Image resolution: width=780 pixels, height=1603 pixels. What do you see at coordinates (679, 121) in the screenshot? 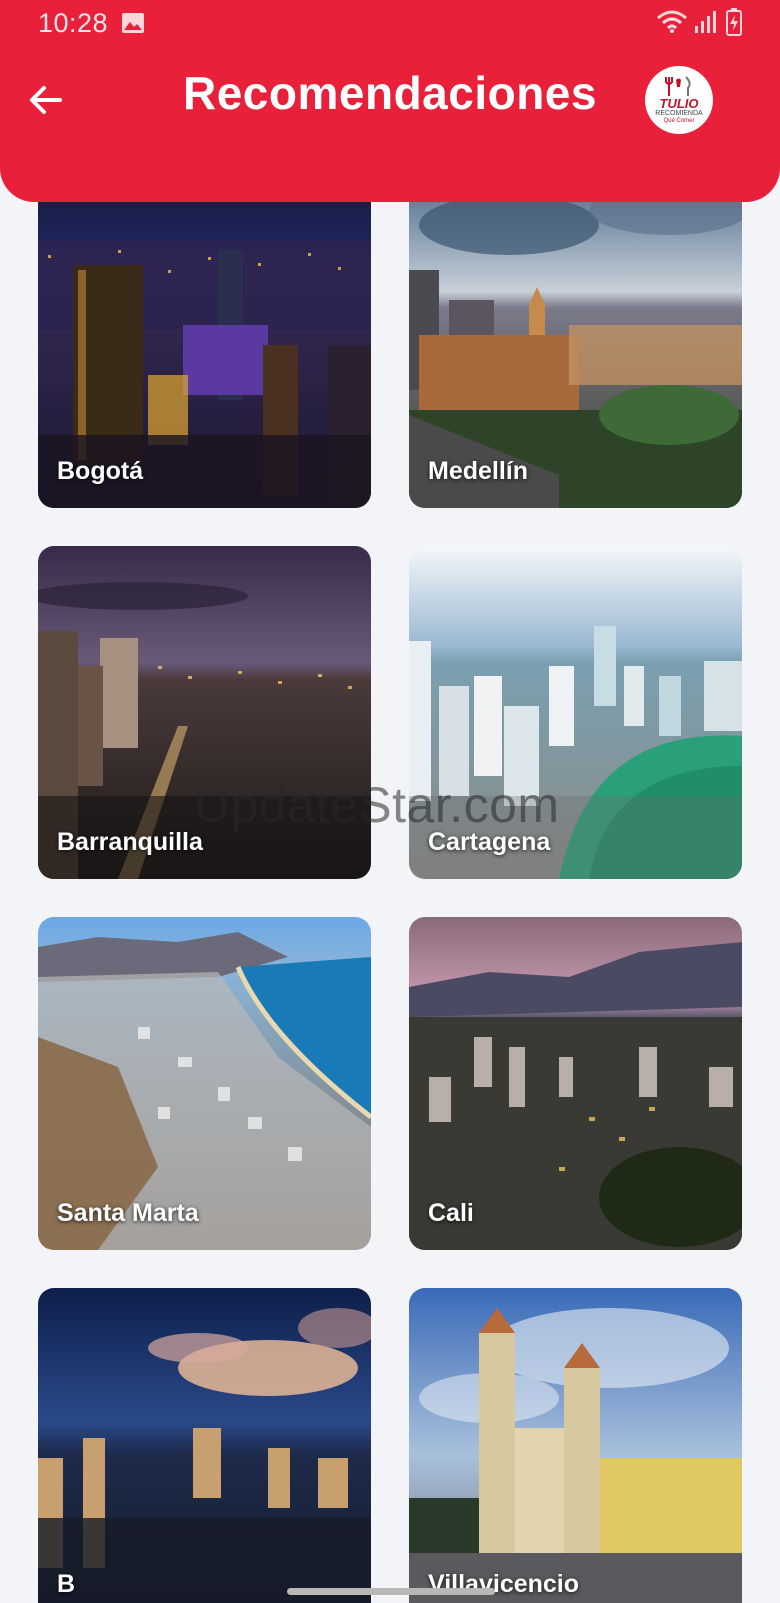
I see `logo-tagline: Qué Comer` at bounding box center [679, 121].